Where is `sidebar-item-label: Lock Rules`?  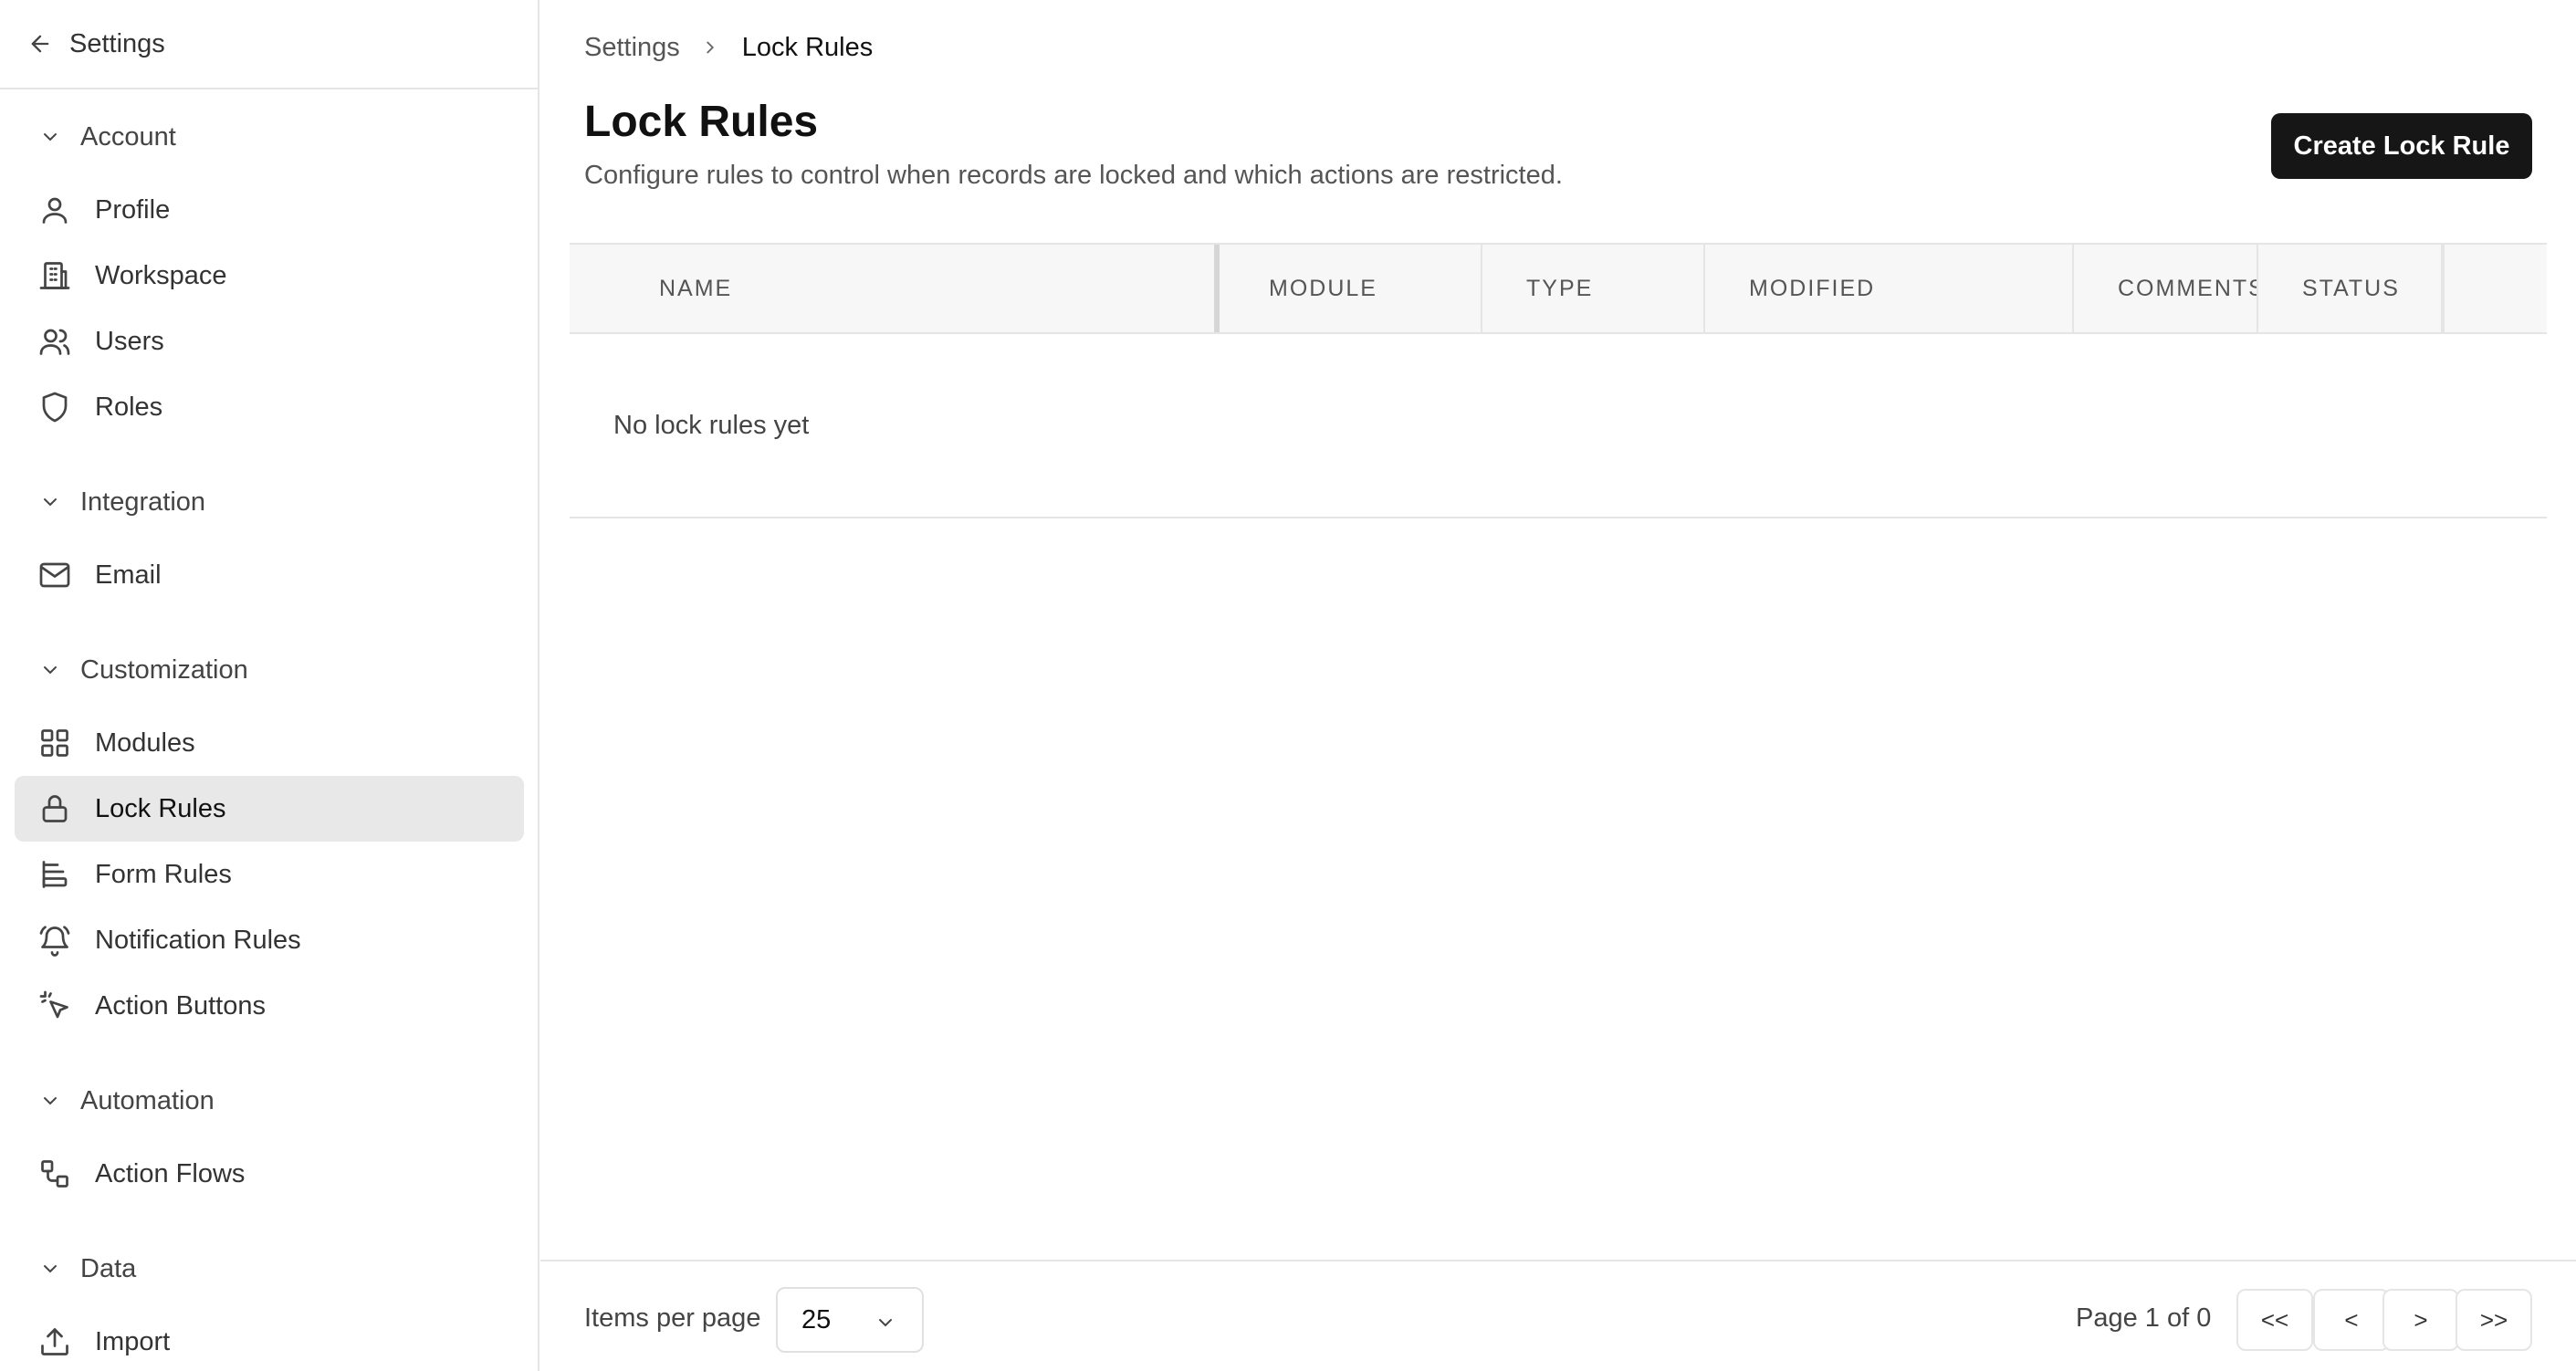 sidebar-item-label: Lock Rules is located at coordinates (161, 808).